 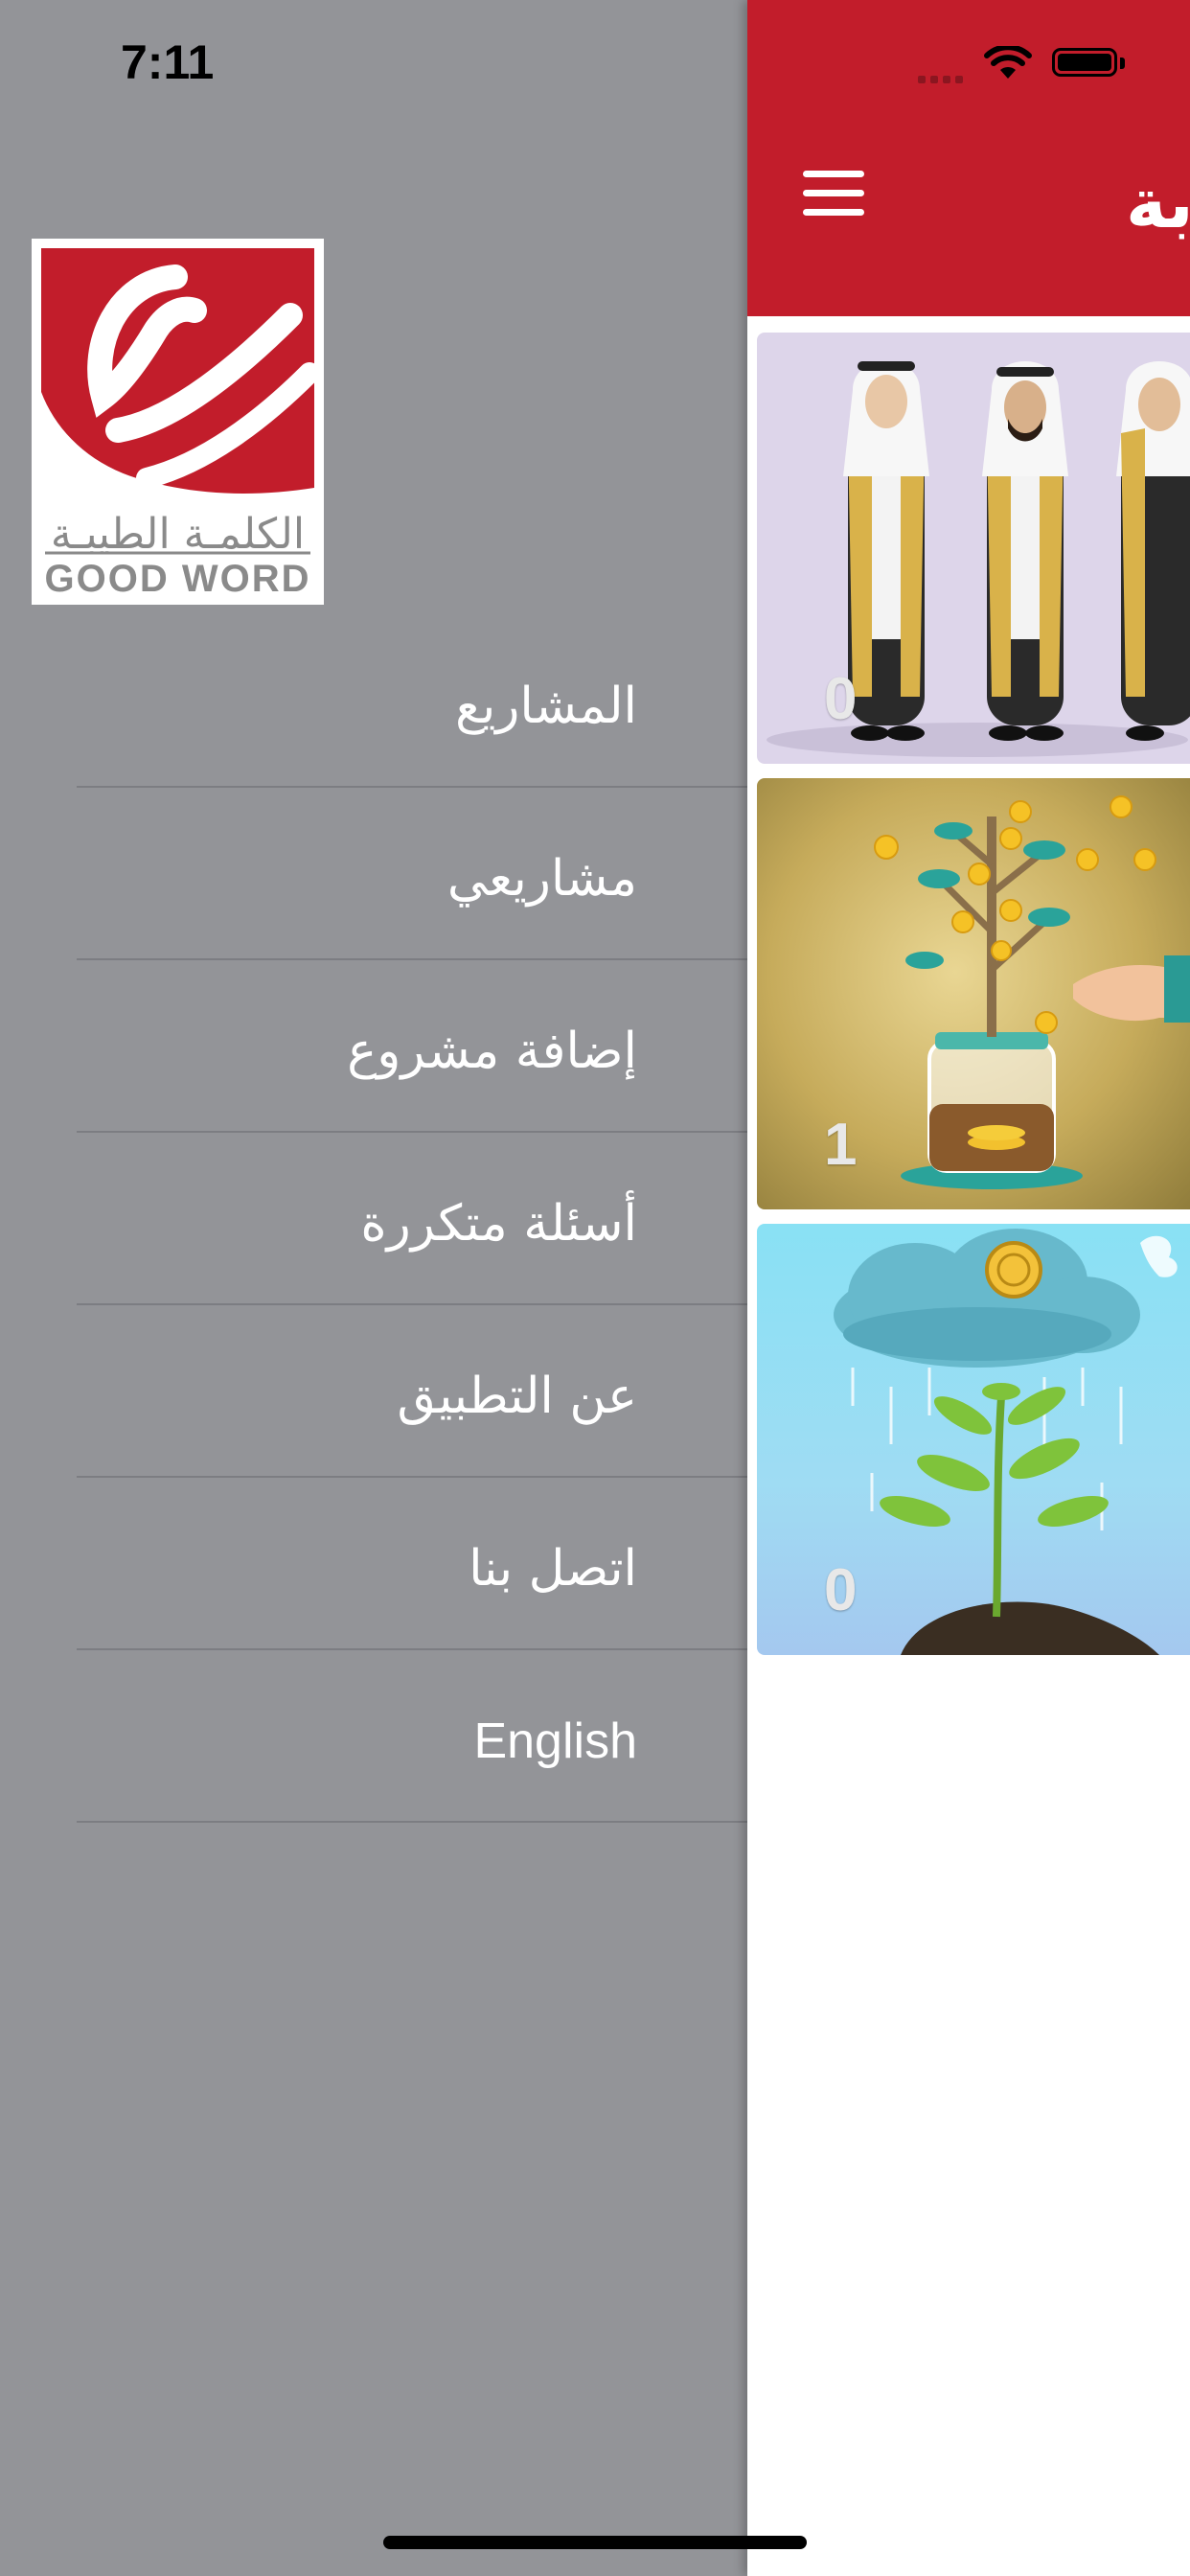 What do you see at coordinates (841, 1145) in the screenshot?
I see `project-count: 1` at bounding box center [841, 1145].